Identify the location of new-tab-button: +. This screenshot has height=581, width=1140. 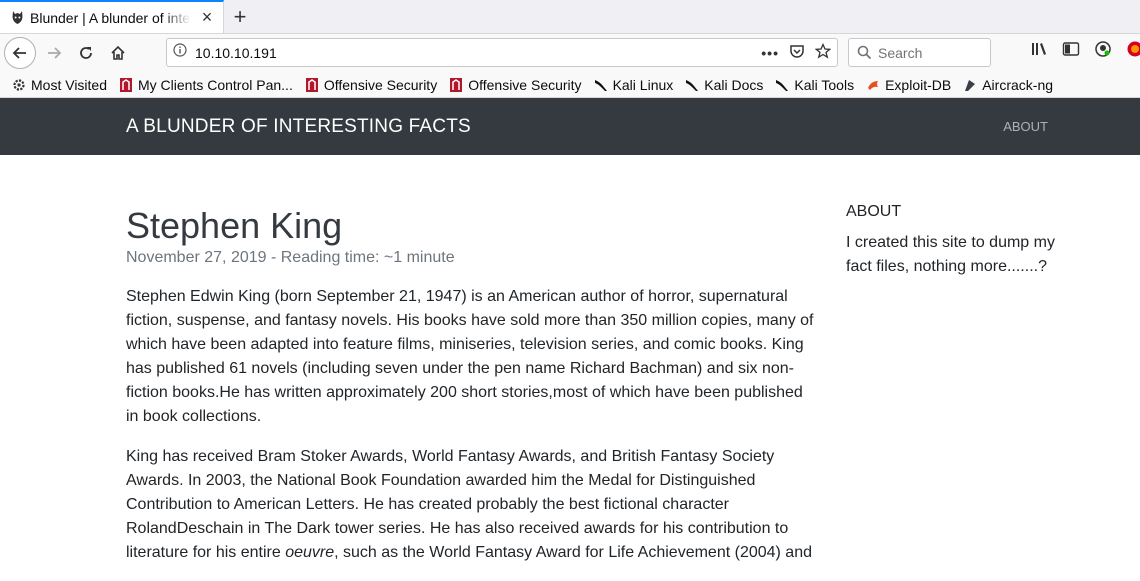
(240, 16).